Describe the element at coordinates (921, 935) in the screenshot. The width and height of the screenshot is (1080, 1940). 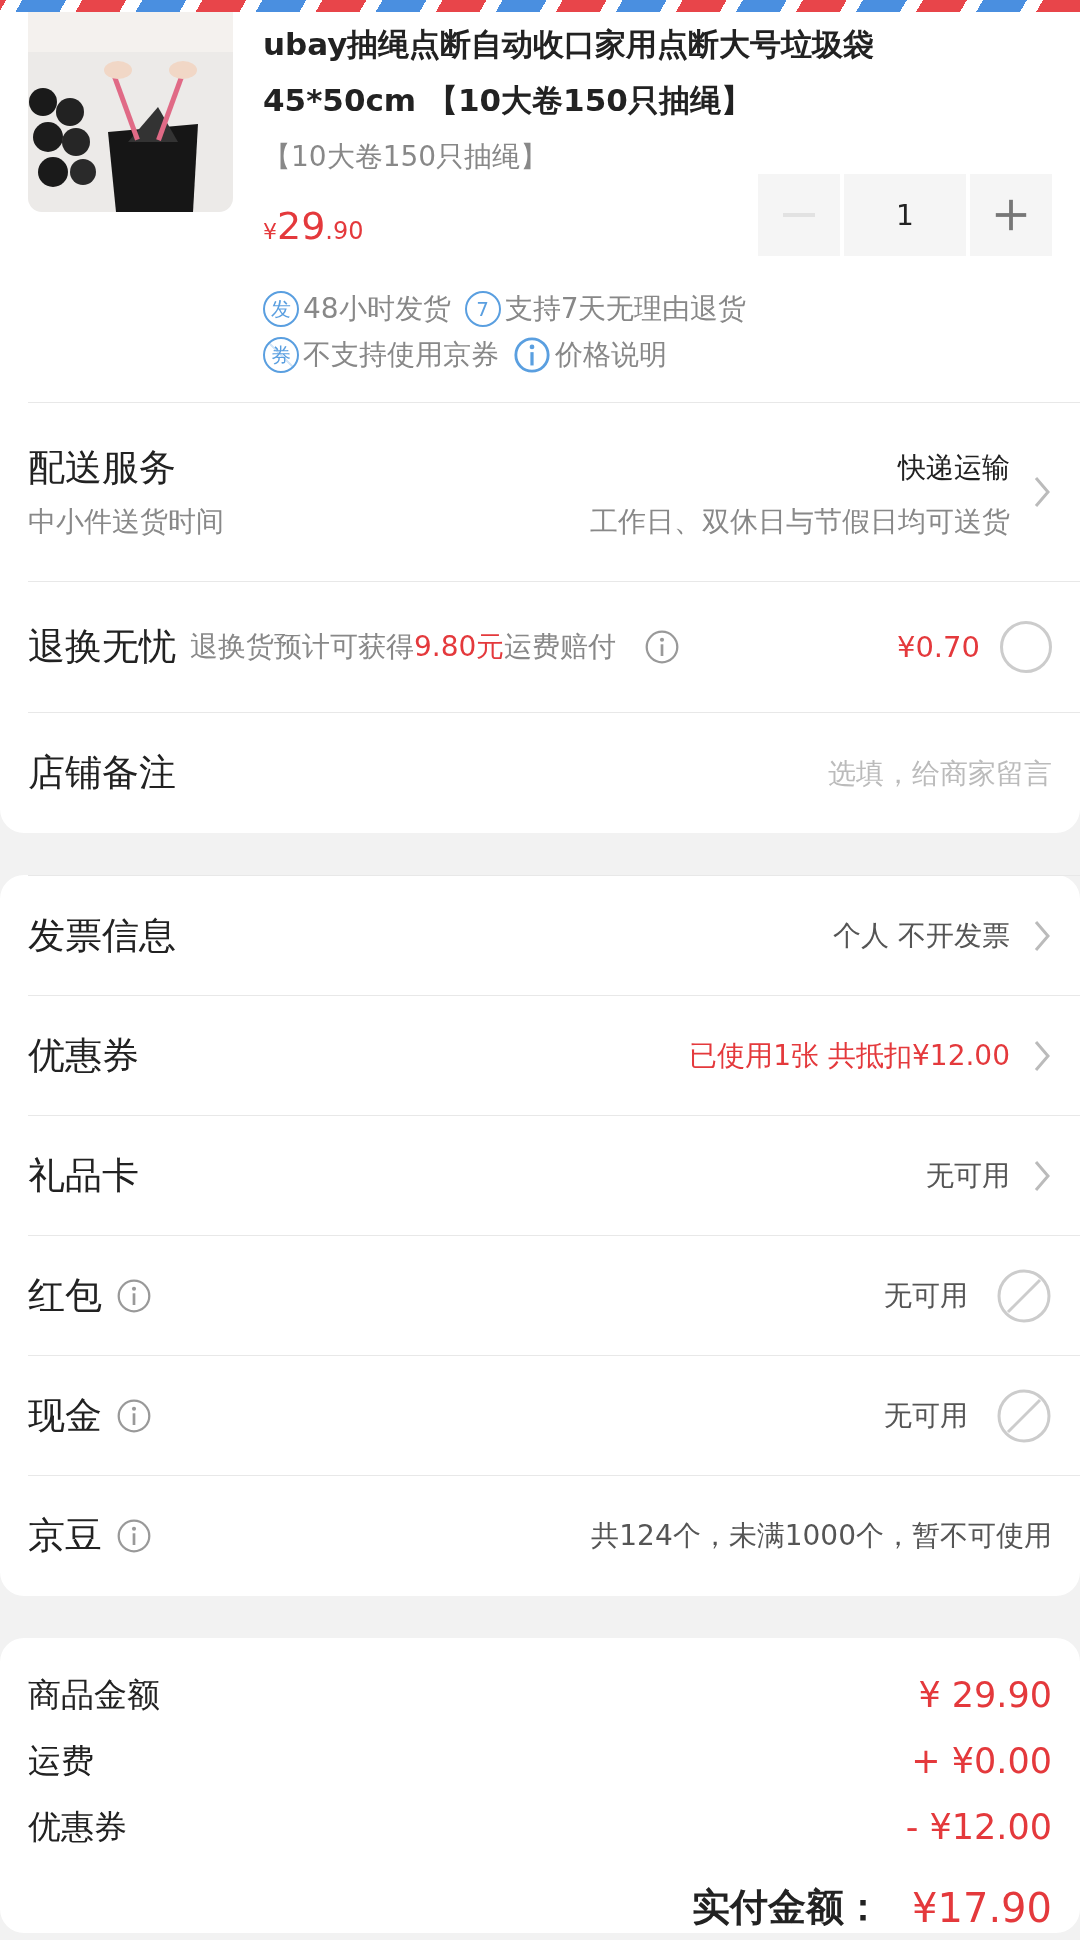
I see `row-value: 个人 不开发票` at that location.